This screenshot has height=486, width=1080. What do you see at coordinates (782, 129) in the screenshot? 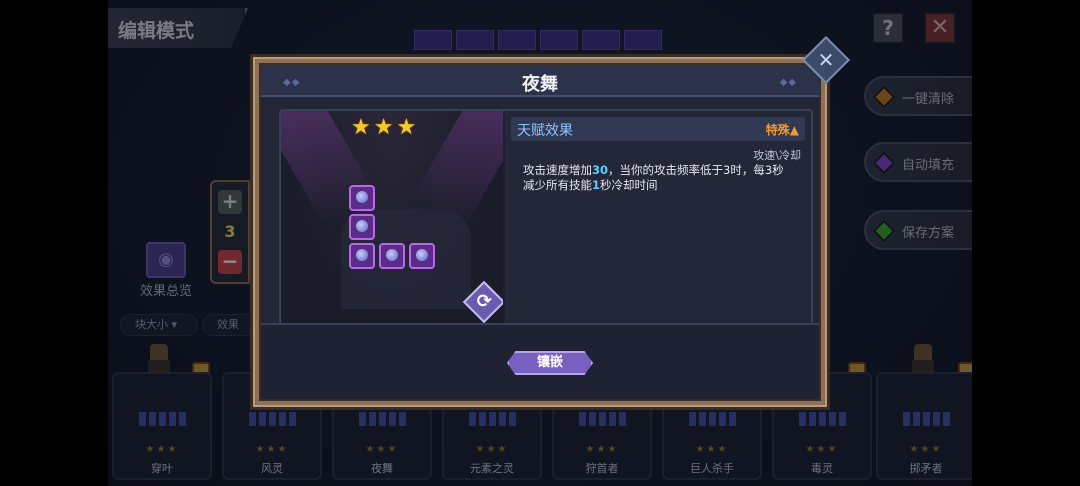
I see `special-tag: 特殊▲` at bounding box center [782, 129].